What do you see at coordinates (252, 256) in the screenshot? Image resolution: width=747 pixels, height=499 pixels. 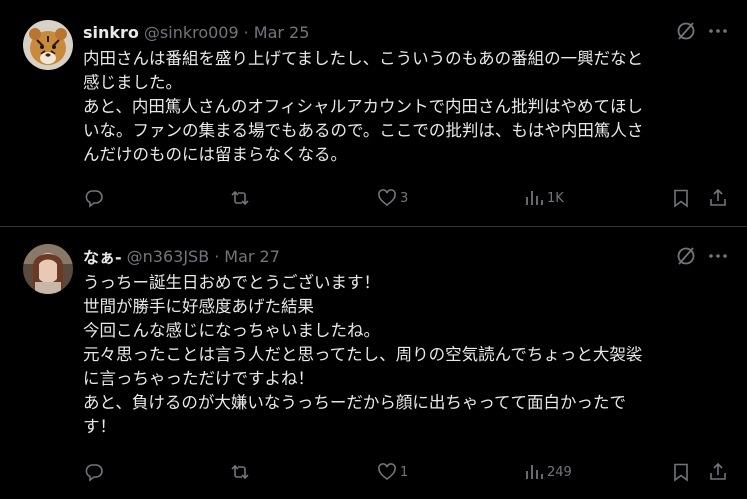 I see `timestamp: Mar 27` at bounding box center [252, 256].